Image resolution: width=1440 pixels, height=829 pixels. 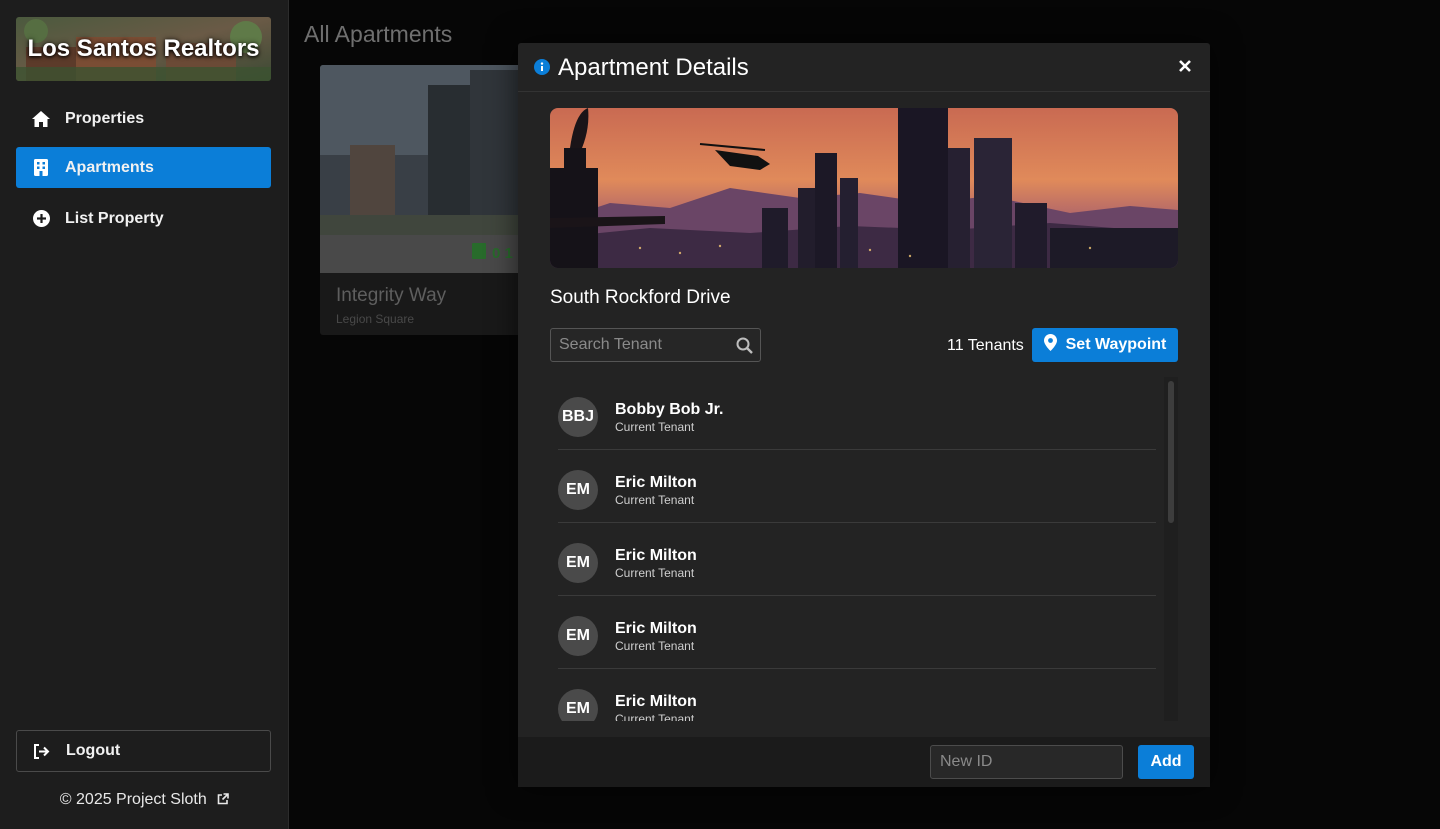 I want to click on close-button, so click(x=1185, y=67).